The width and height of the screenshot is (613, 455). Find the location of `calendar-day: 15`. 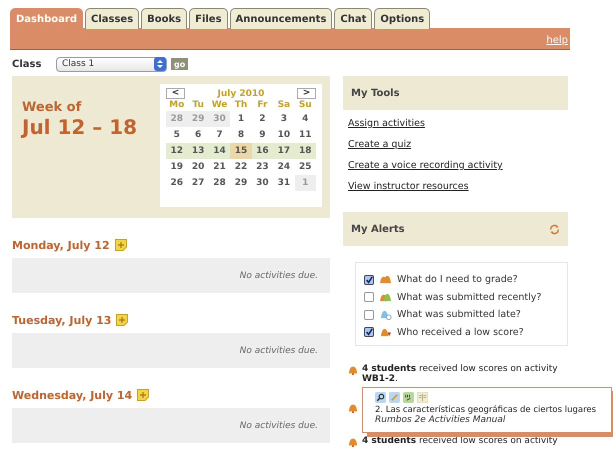

calendar-day: 15 is located at coordinates (241, 151).